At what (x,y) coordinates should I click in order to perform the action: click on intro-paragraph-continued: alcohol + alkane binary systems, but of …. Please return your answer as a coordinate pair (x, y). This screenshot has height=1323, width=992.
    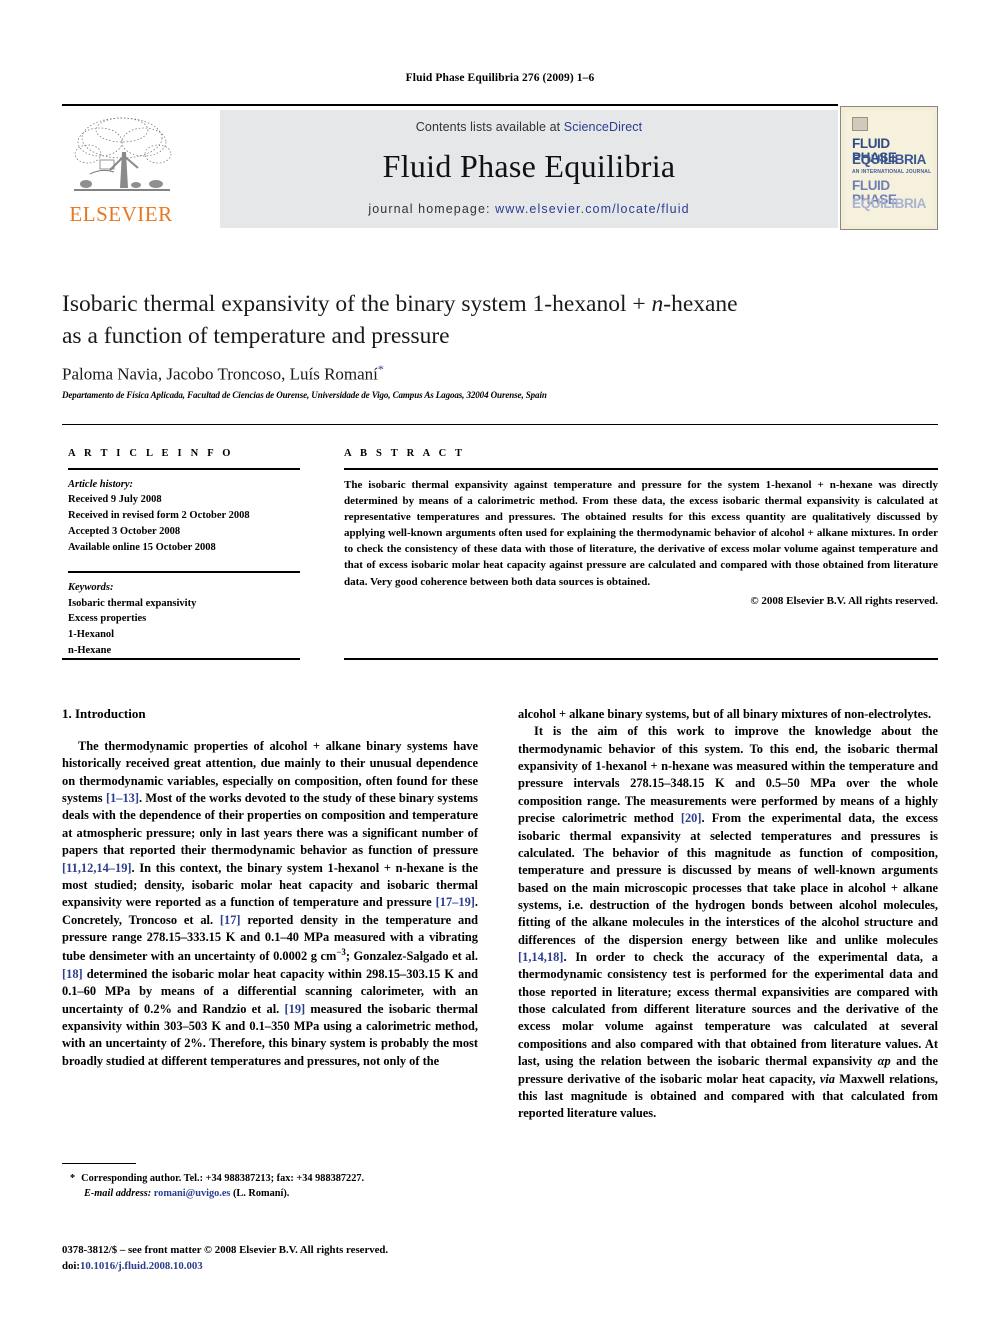
    Looking at the image, I should click on (725, 714).